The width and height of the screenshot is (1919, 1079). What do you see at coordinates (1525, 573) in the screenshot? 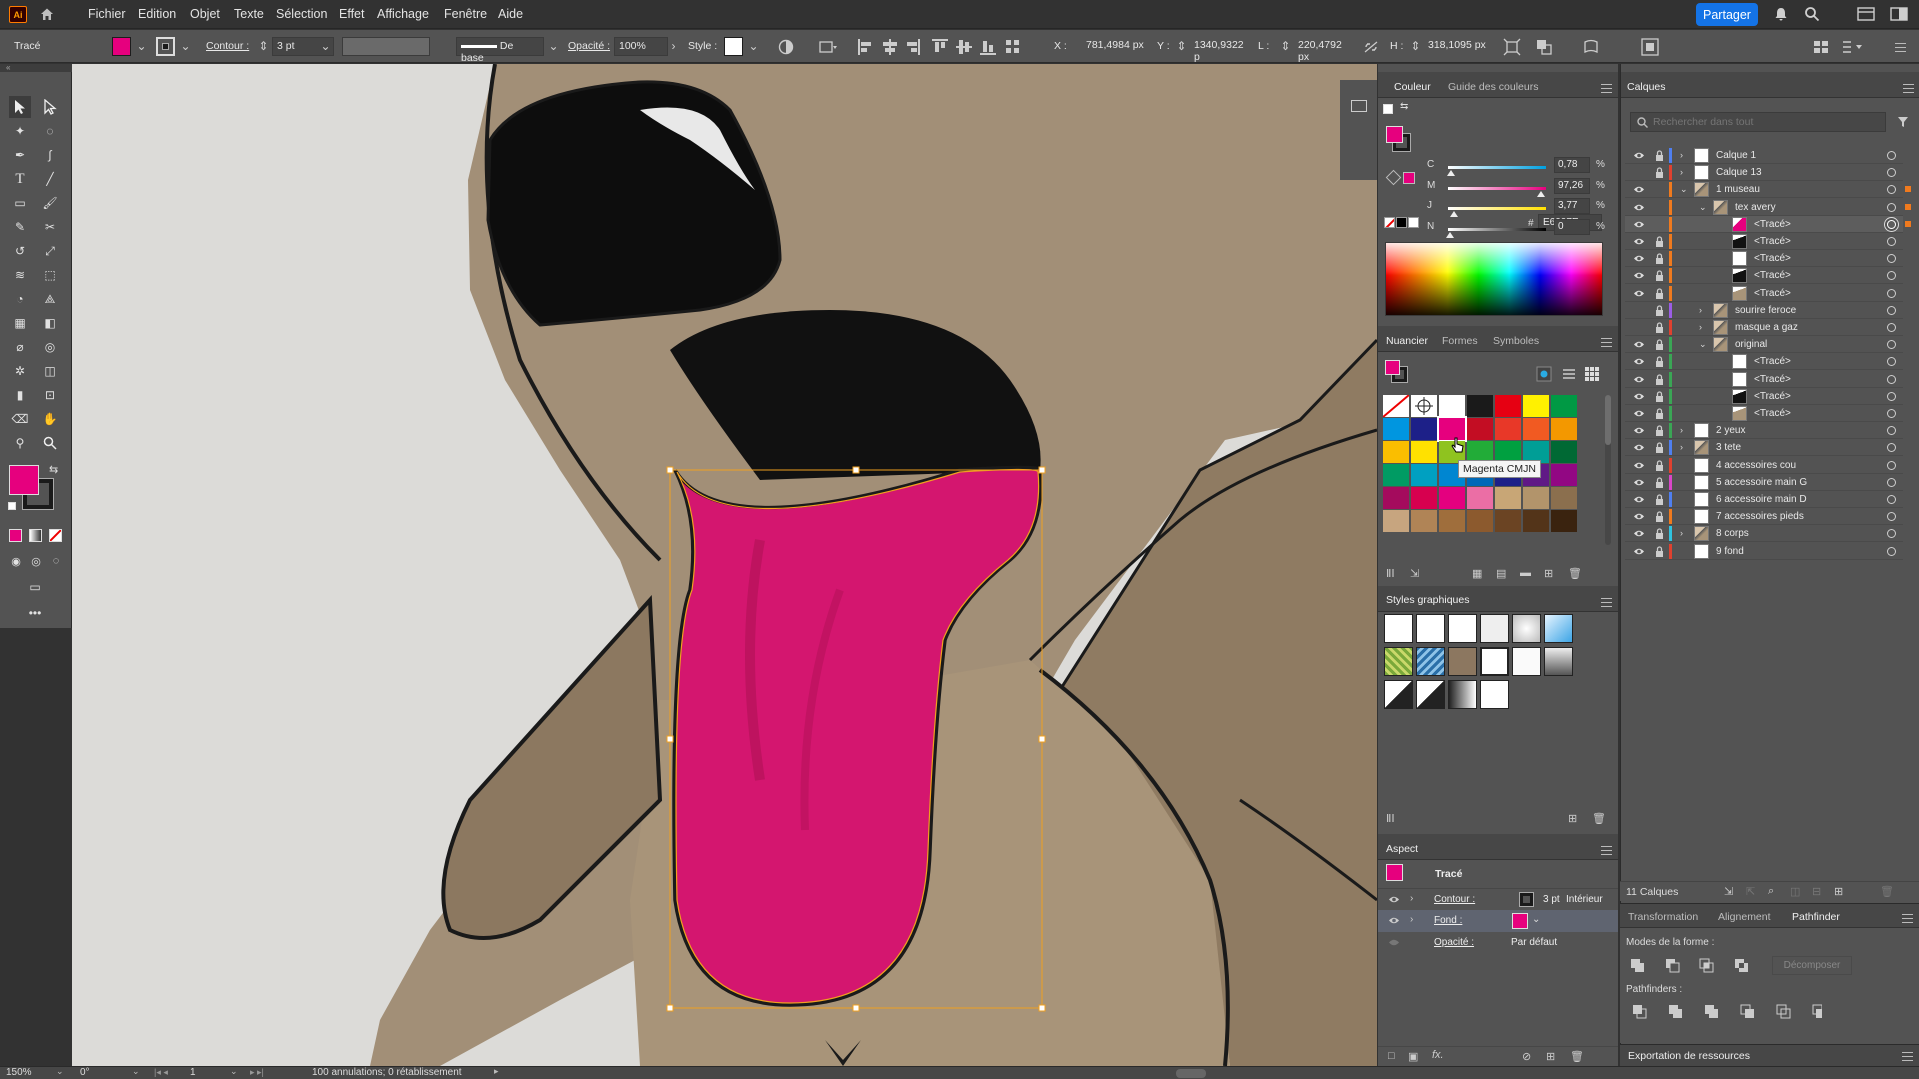
I see `new-group-icon: ▬` at bounding box center [1525, 573].